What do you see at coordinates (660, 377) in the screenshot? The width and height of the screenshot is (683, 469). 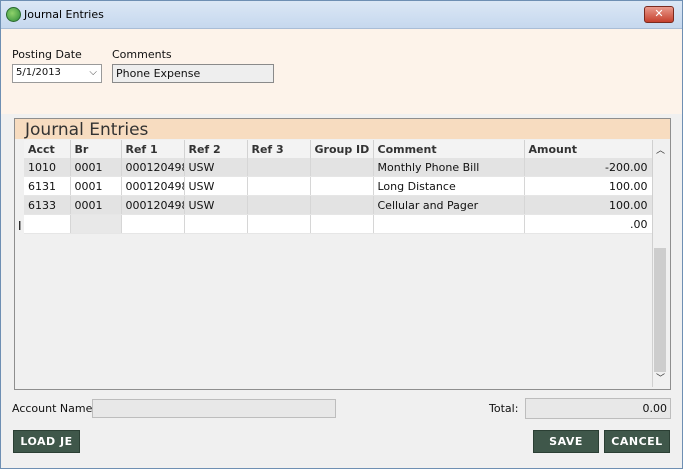 I see `scroll-down-icon: ﹀` at bounding box center [660, 377].